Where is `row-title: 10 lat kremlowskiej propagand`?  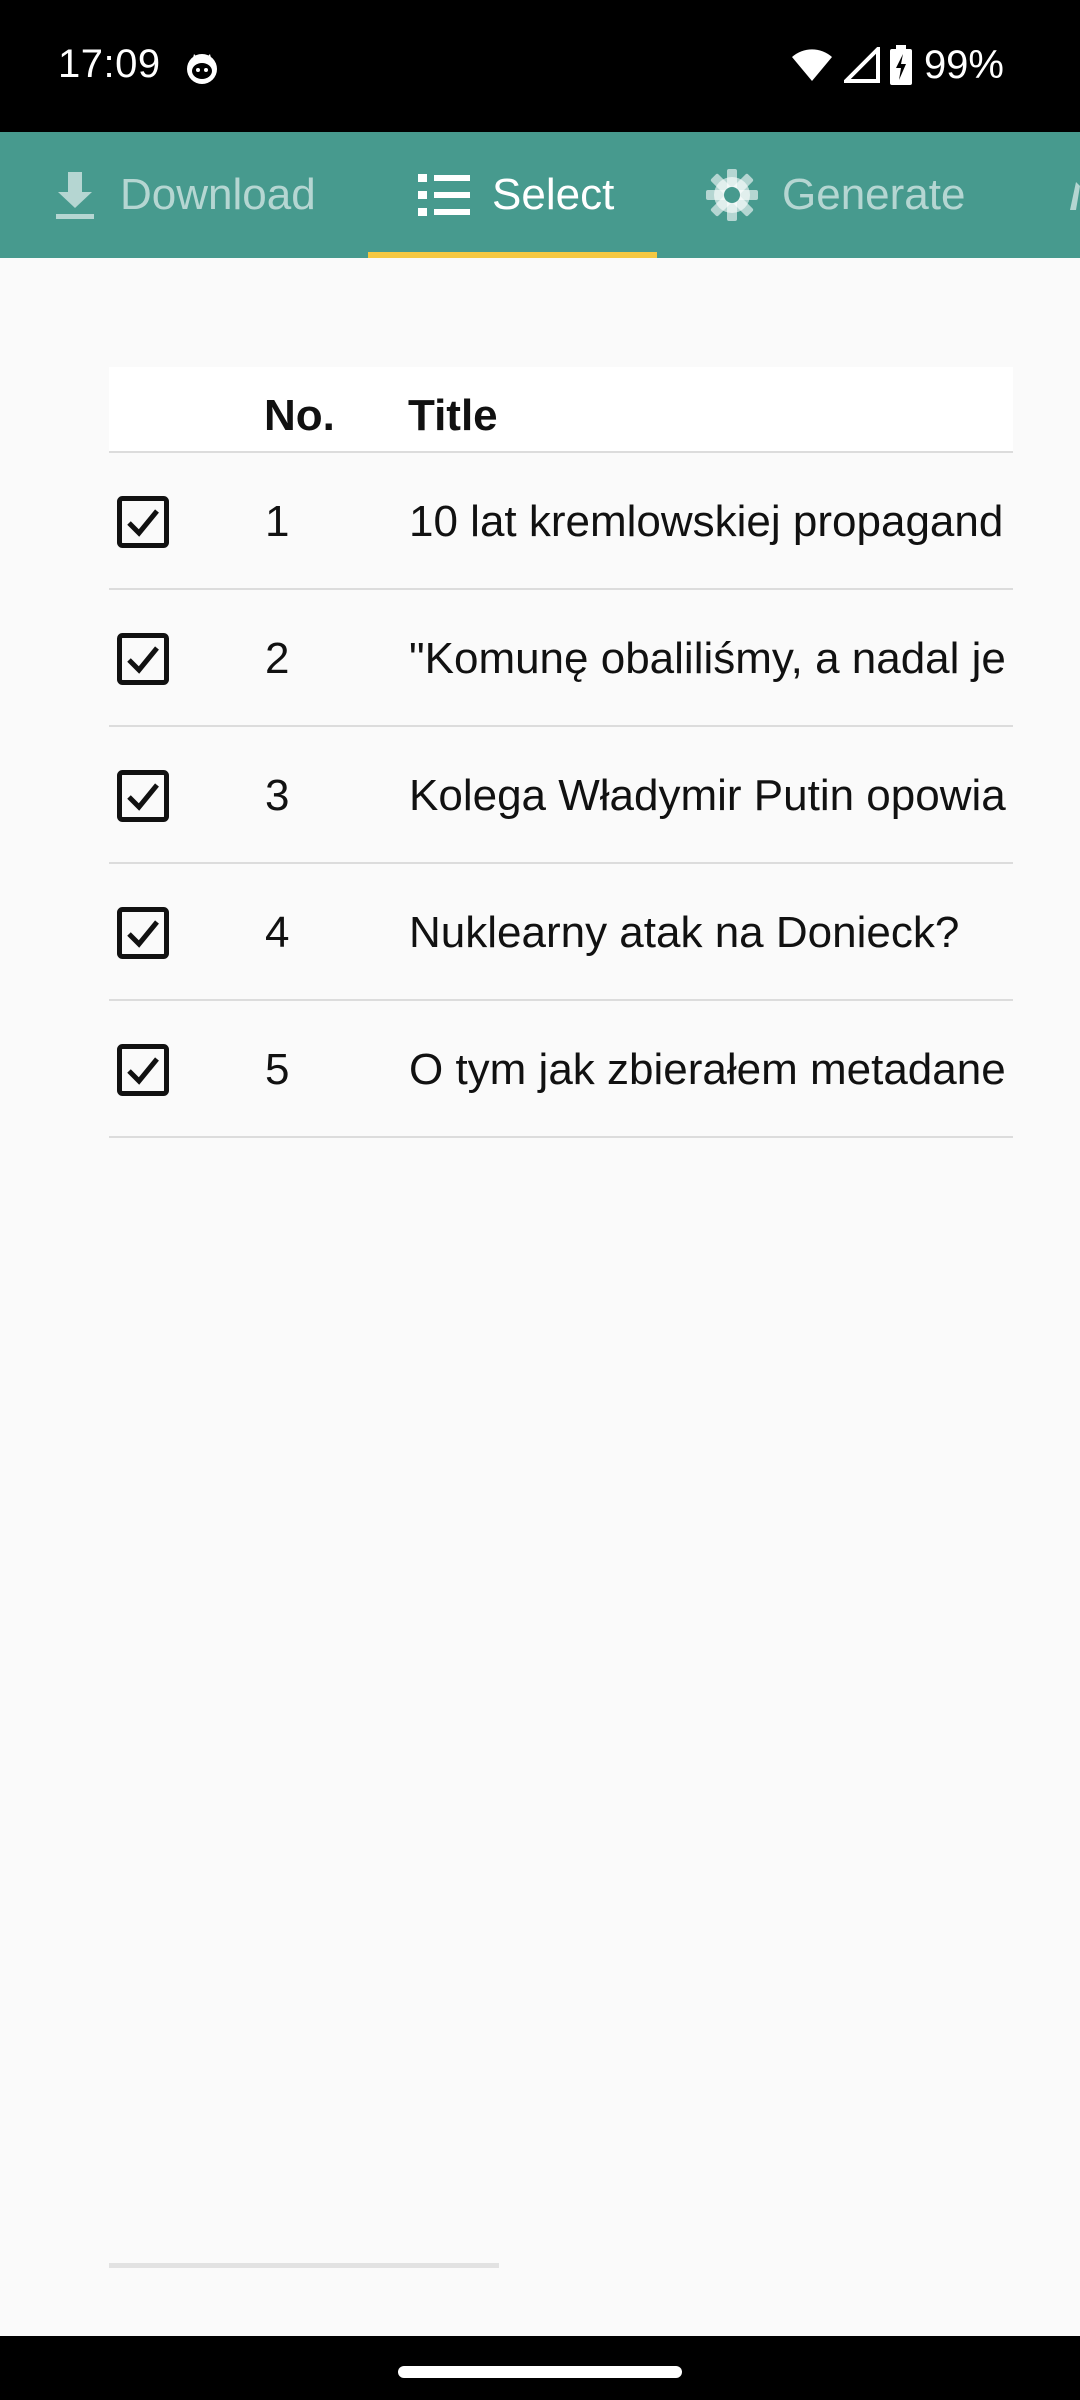
row-title: 10 lat kremlowskiej propagand is located at coordinates (706, 521).